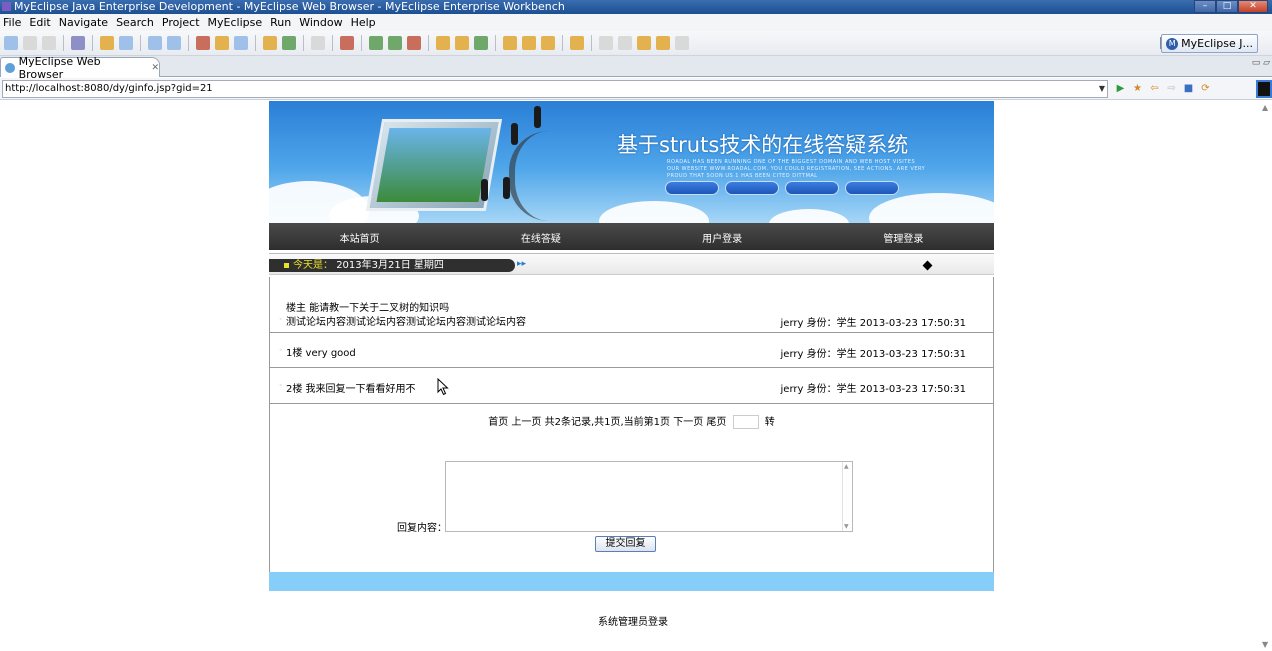  I want to click on package-icon, so click(78, 43).